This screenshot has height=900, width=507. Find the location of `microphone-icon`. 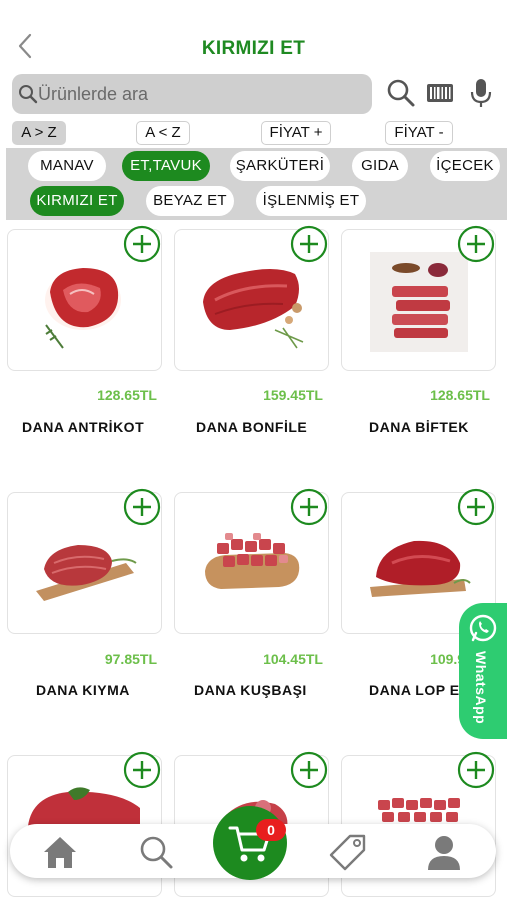

microphone-icon is located at coordinates (481, 93).